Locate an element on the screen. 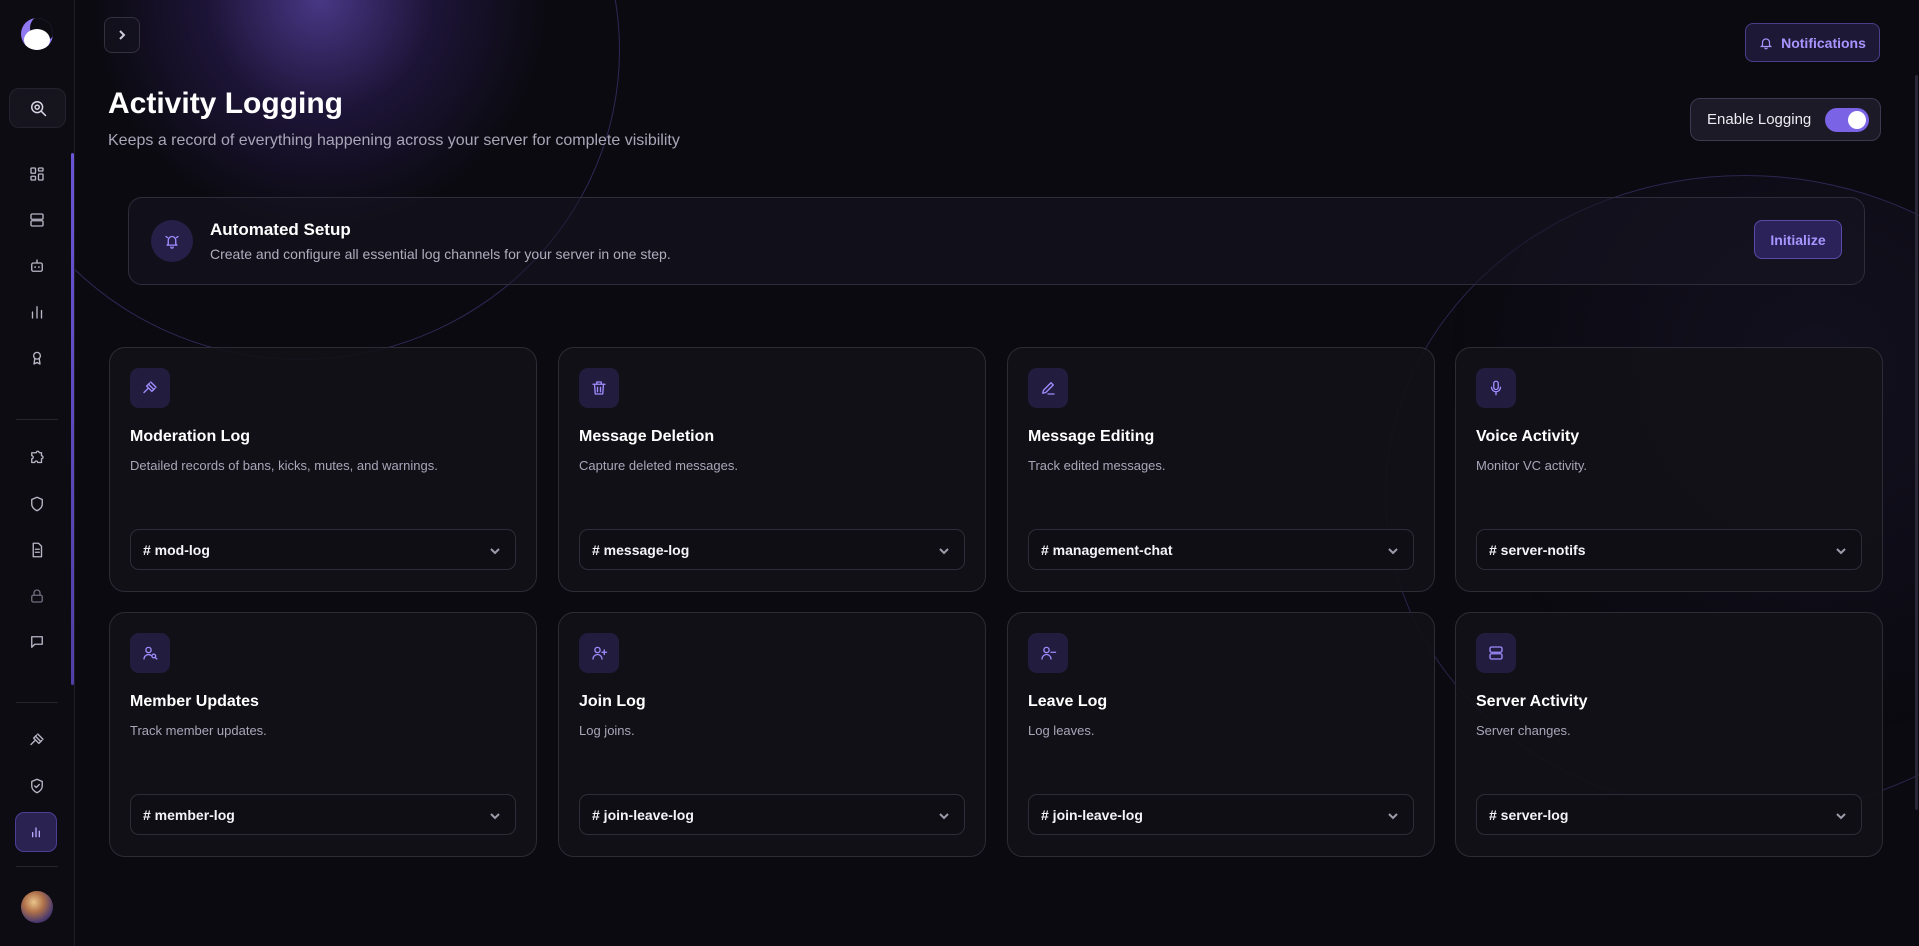 This screenshot has height=946, width=1919. sidebar-item-security is located at coordinates (37, 504).